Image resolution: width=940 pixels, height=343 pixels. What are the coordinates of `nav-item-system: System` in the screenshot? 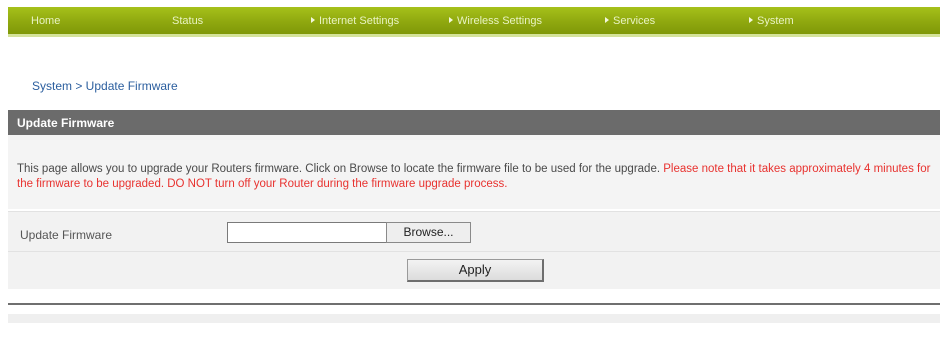 It's located at (771, 21).